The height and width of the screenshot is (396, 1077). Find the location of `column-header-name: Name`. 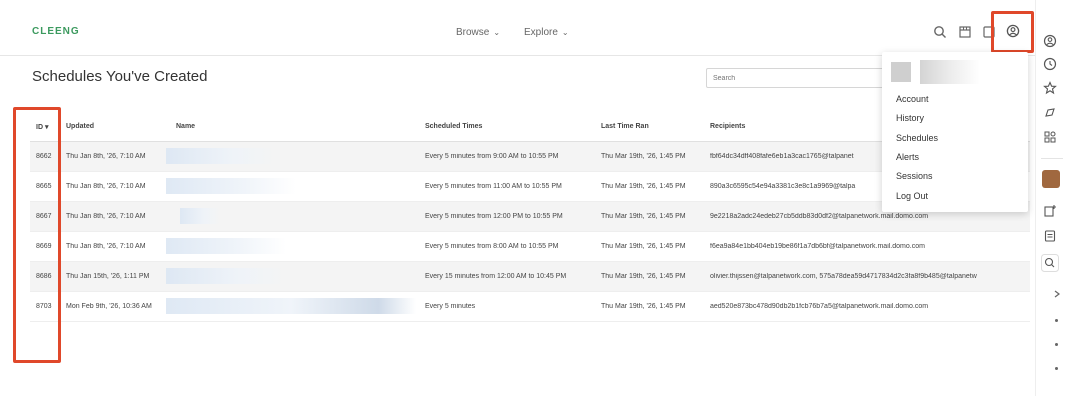

column-header-name: Name is located at coordinates (185, 126).